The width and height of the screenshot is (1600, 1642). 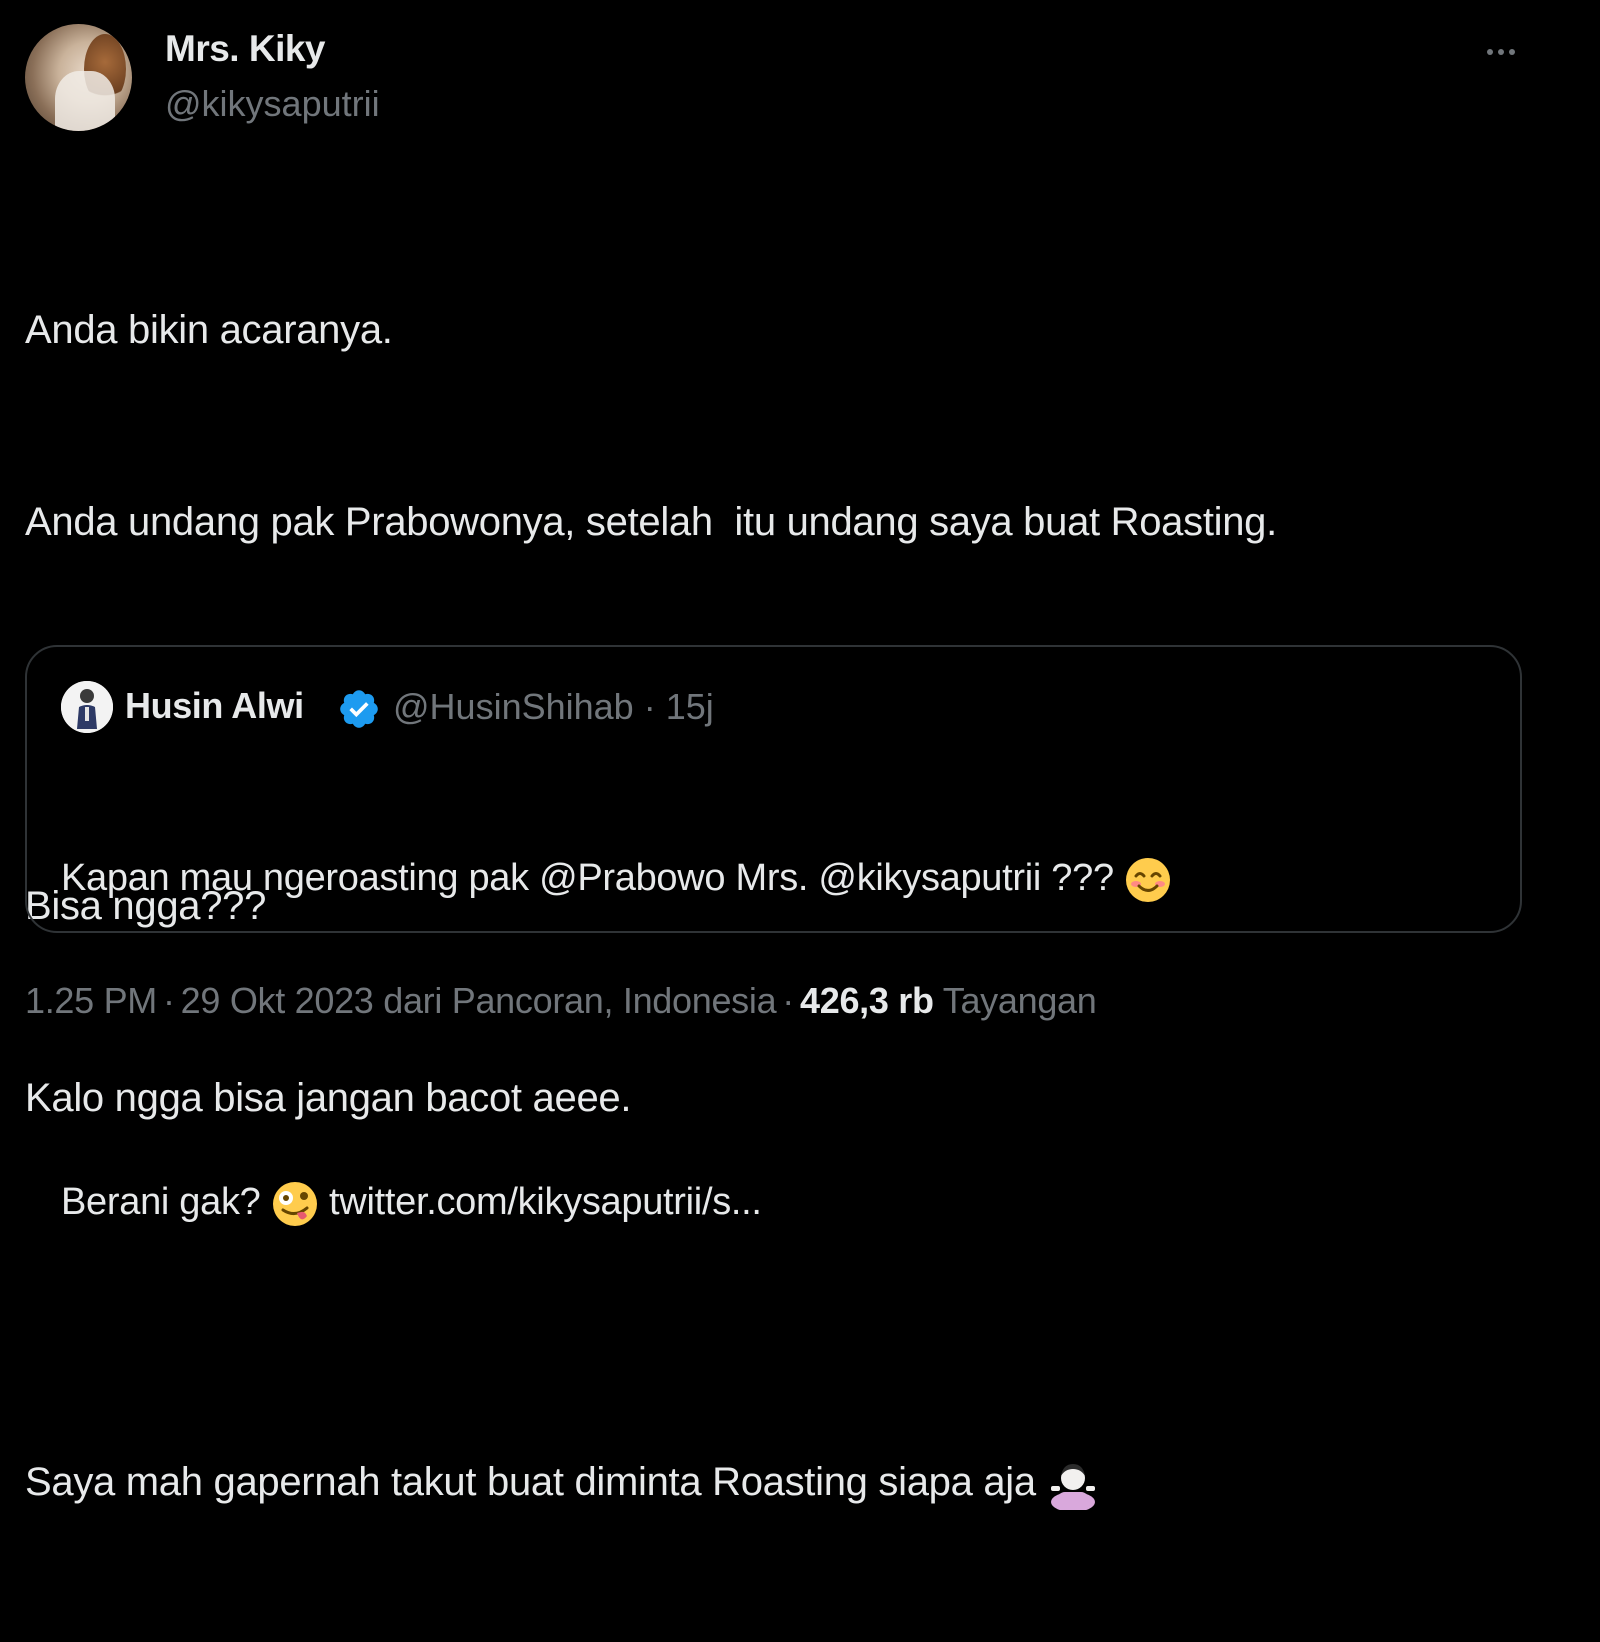 I want to click on quoted-author-handle: @HusinShihab, so click(x=513, y=706).